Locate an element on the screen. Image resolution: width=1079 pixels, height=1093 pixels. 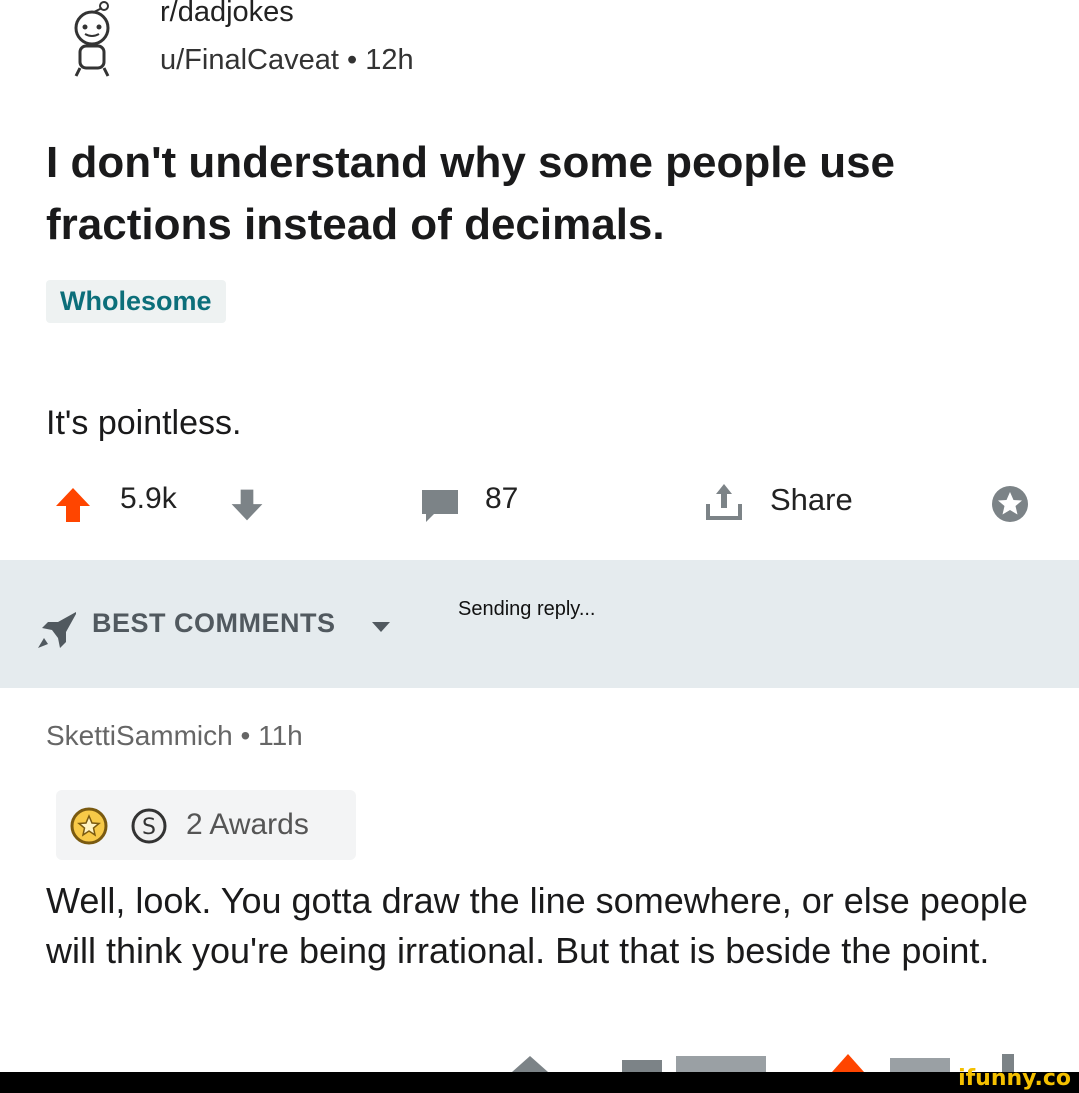
subreddit-name: r/dadjokes is located at coordinates (227, 14).